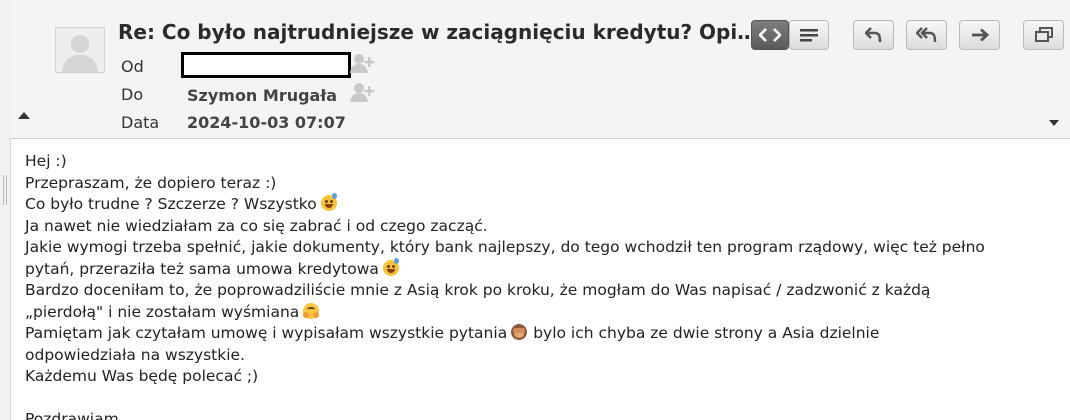 The width and height of the screenshot is (1070, 420). I want to click on sender-avatar, so click(80, 50).